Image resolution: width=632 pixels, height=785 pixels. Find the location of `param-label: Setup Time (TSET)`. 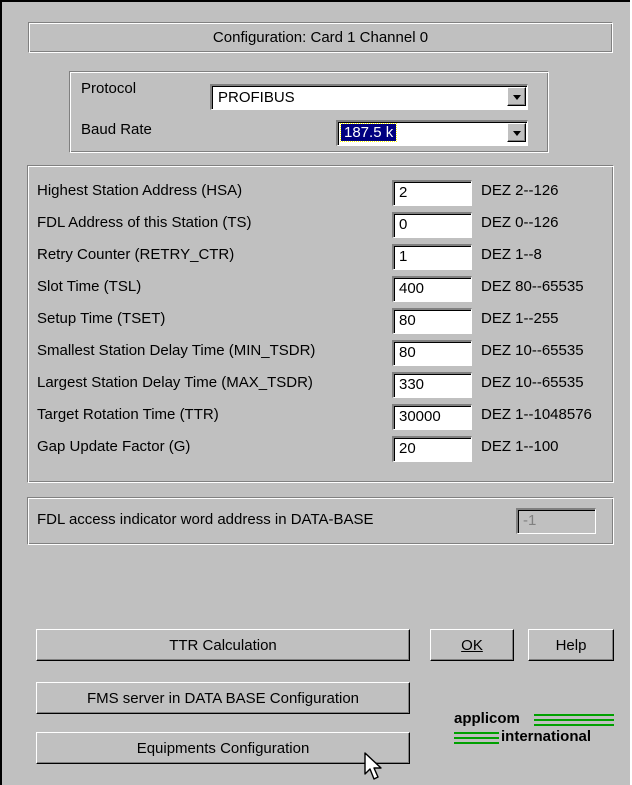

param-label: Setup Time (TSET) is located at coordinates (101, 318).